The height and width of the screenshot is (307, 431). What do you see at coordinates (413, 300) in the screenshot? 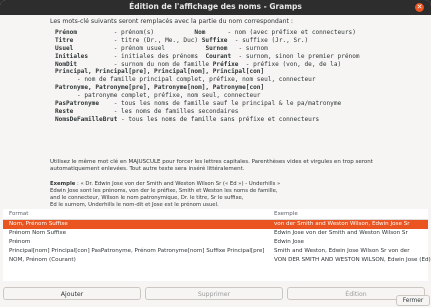
I see `close-button: Fermer` at bounding box center [413, 300].